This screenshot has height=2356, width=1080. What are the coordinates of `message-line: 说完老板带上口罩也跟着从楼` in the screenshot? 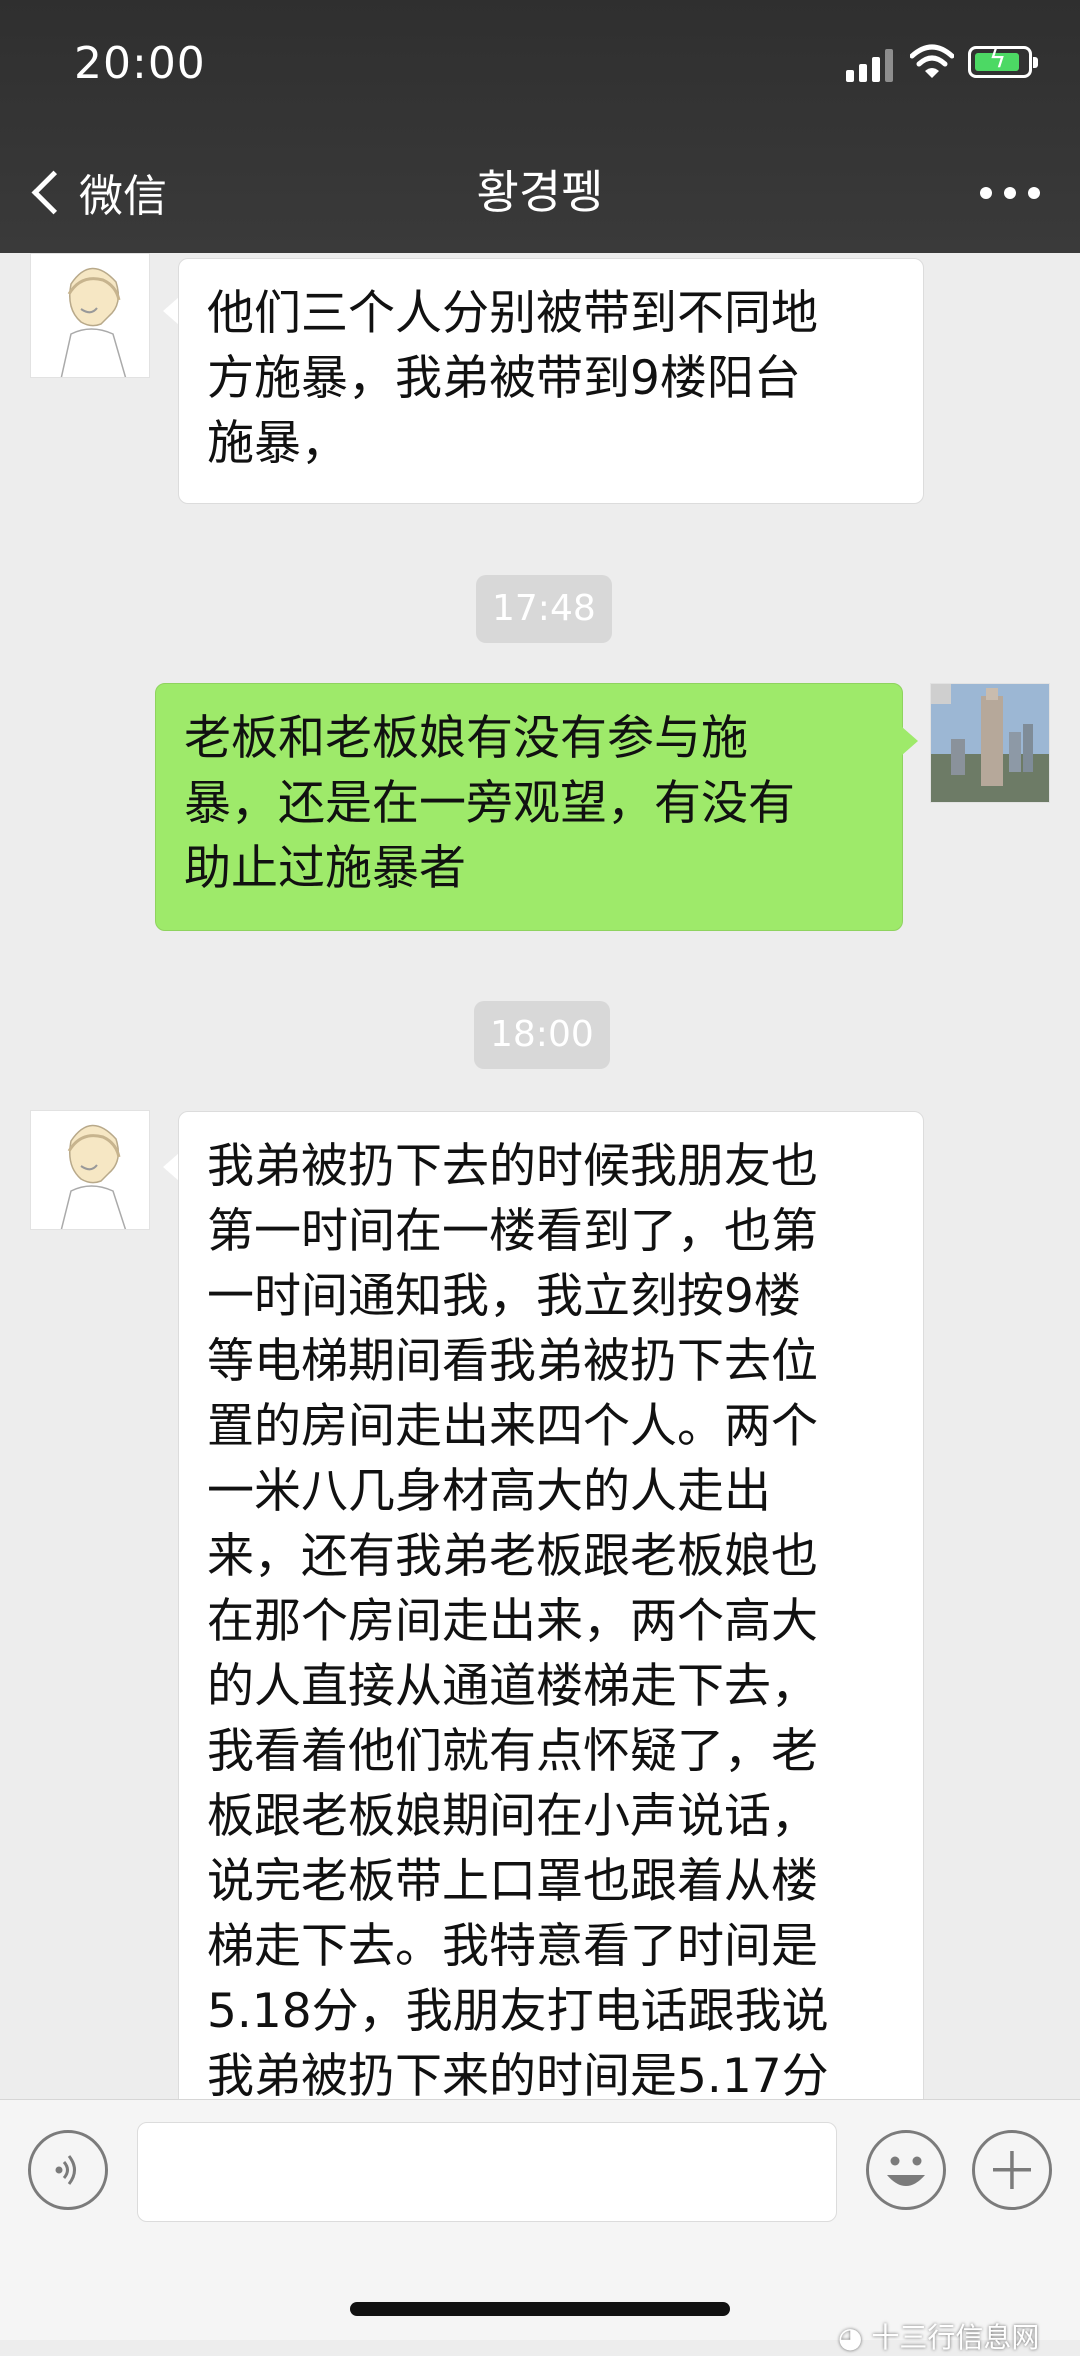 It's located at (512, 1881).